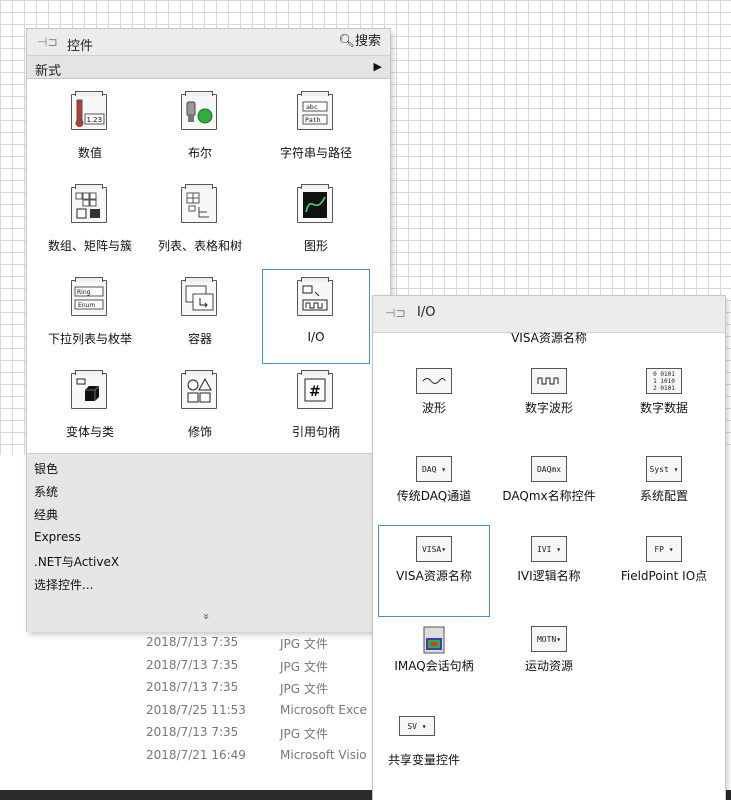 This screenshot has width=731, height=800. What do you see at coordinates (46, 468) in the screenshot?
I see `category-silver: 银色` at bounding box center [46, 468].